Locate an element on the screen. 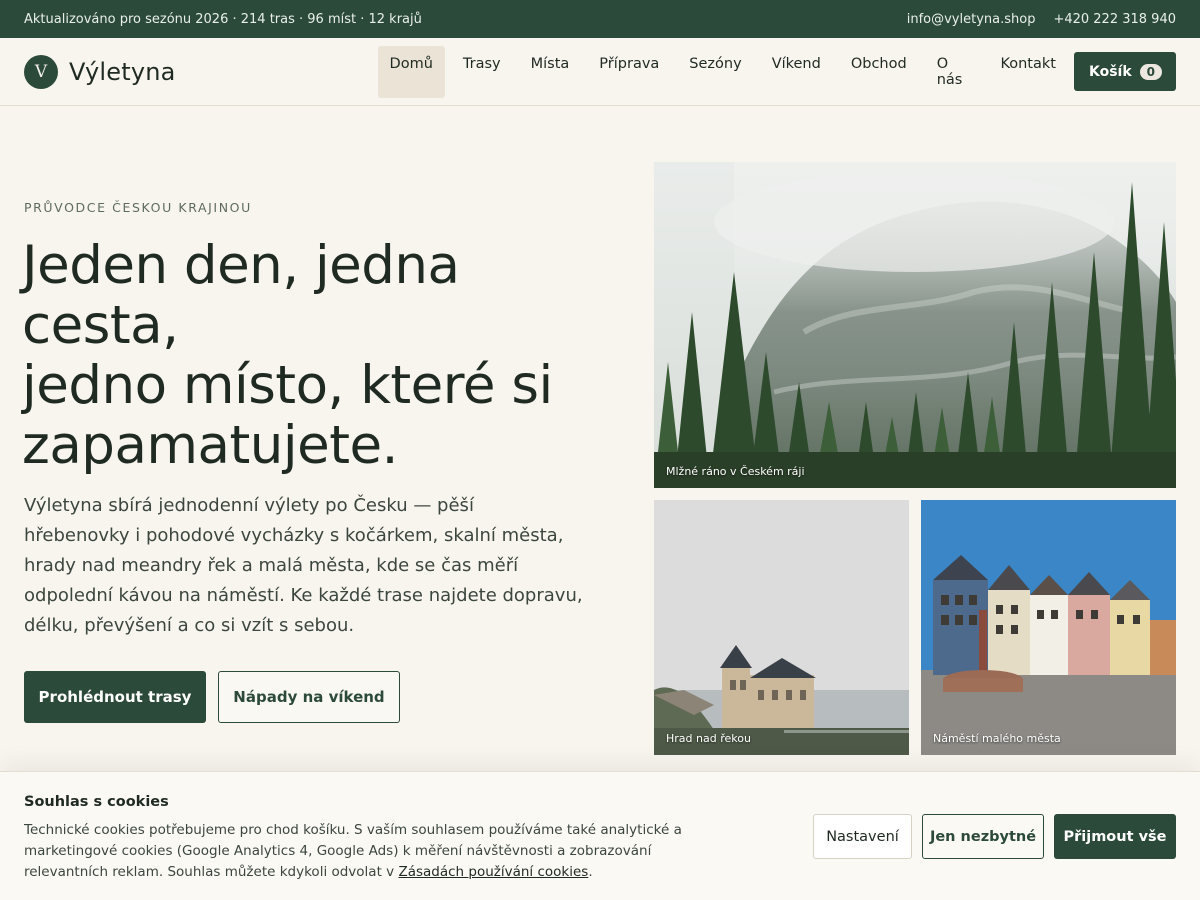  nav-item-about: O nás is located at coordinates (954, 72).